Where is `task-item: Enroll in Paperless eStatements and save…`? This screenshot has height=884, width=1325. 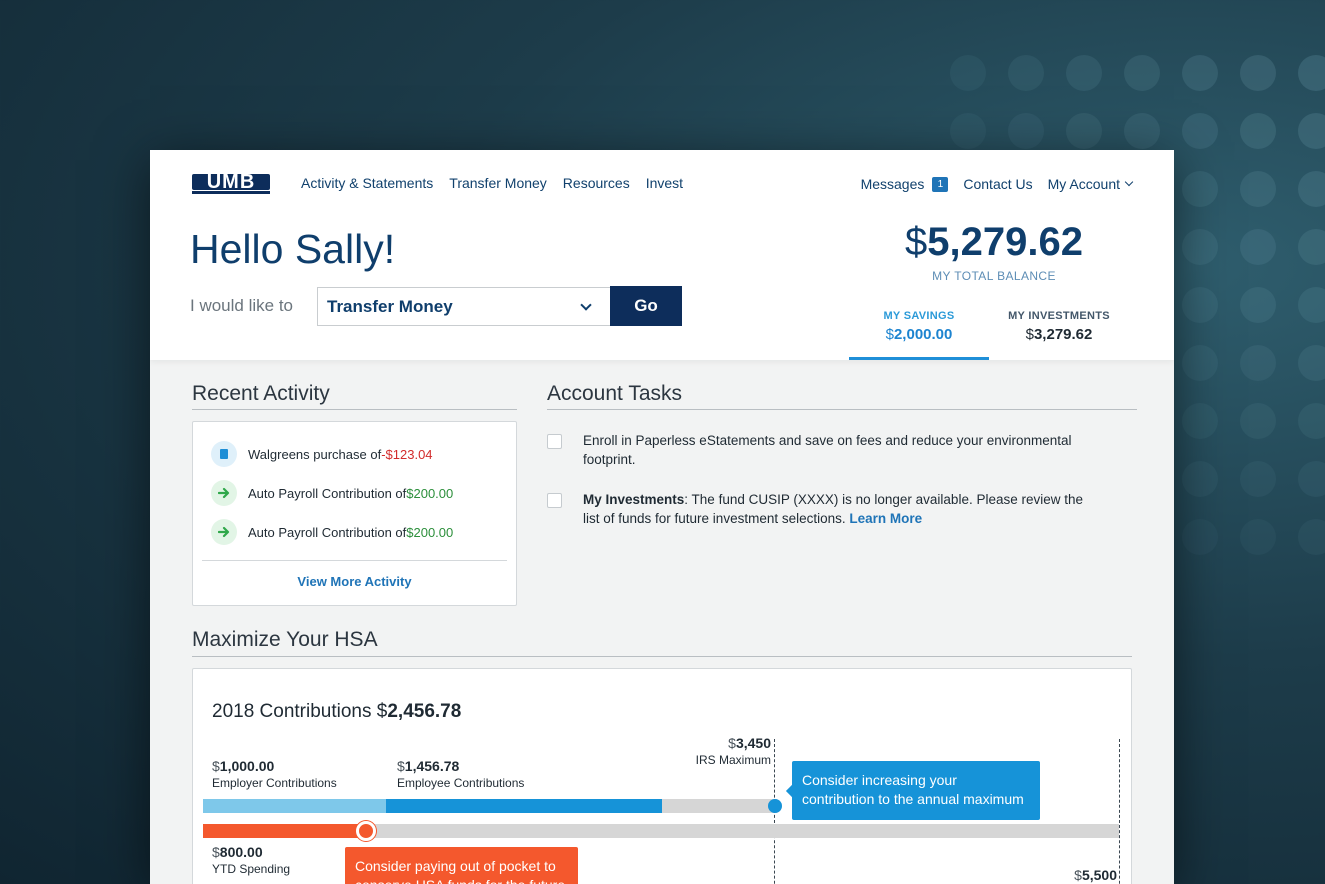
task-item: Enroll in Paperless eStatements and save… is located at coordinates (827, 451).